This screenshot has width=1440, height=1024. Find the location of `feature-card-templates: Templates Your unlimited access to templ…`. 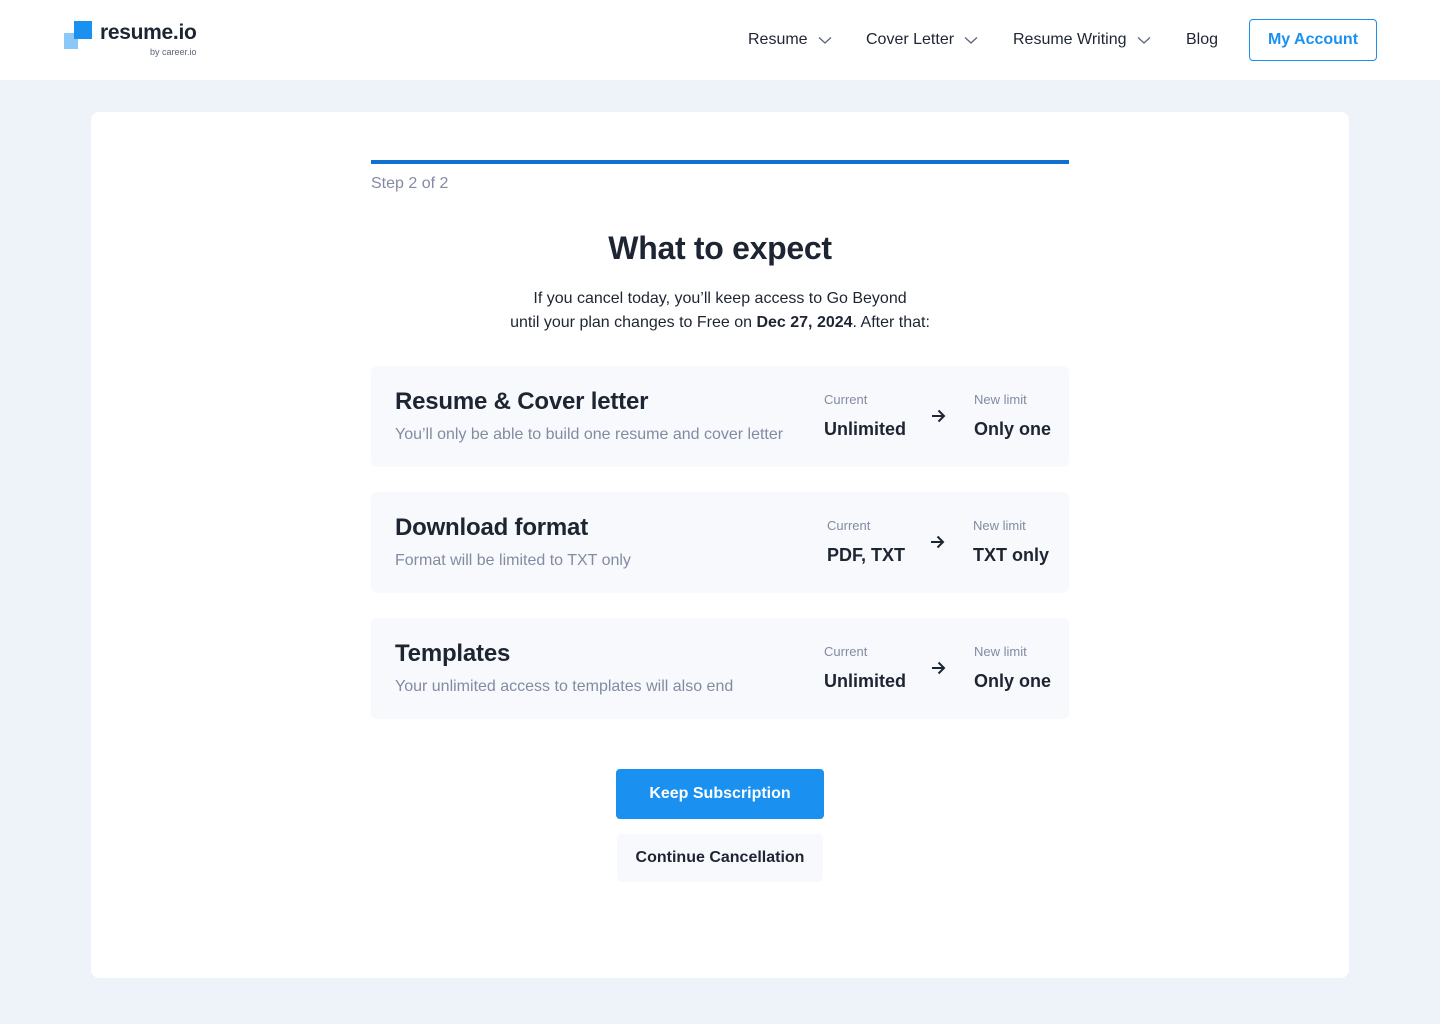

feature-card-templates: Templates Your unlimited access to templ… is located at coordinates (720, 668).